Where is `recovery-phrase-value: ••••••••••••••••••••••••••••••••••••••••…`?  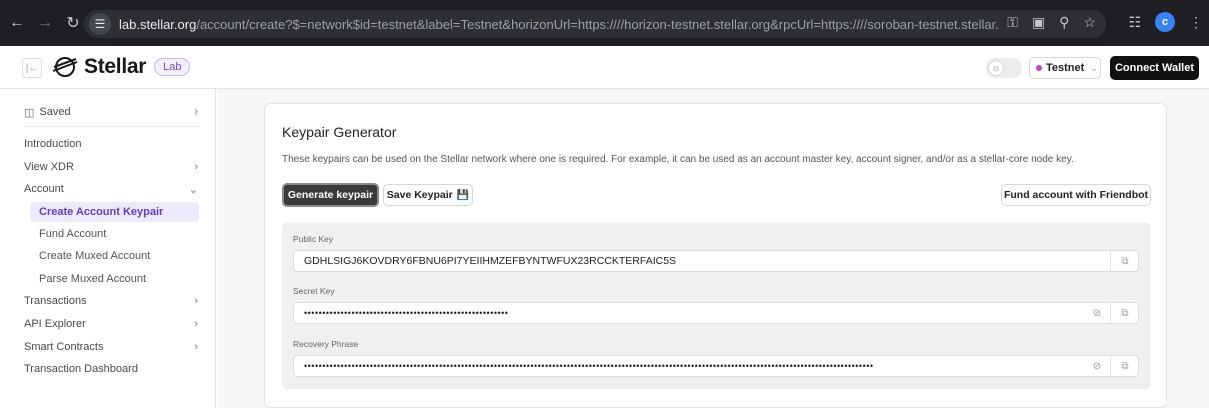
recovery-phrase-value: ••••••••••••••••••••••••••••••••••••••••… is located at coordinates (589, 366).